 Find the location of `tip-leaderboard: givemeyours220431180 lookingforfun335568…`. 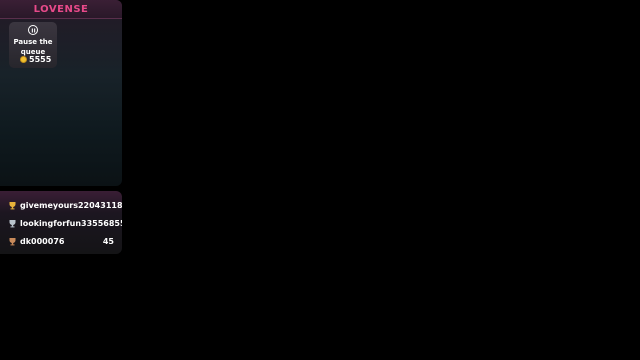

tip-leaderboard: givemeyours220431180 lookingforfun335568… is located at coordinates (61, 222).